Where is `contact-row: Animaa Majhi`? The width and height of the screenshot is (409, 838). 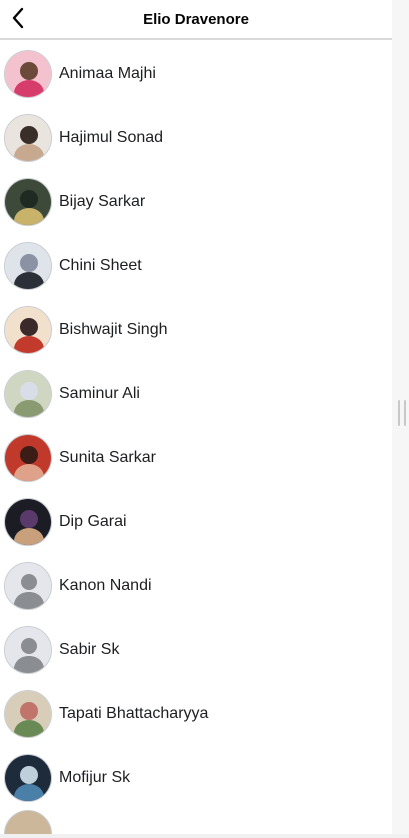
contact-row: Animaa Majhi is located at coordinates (196, 74).